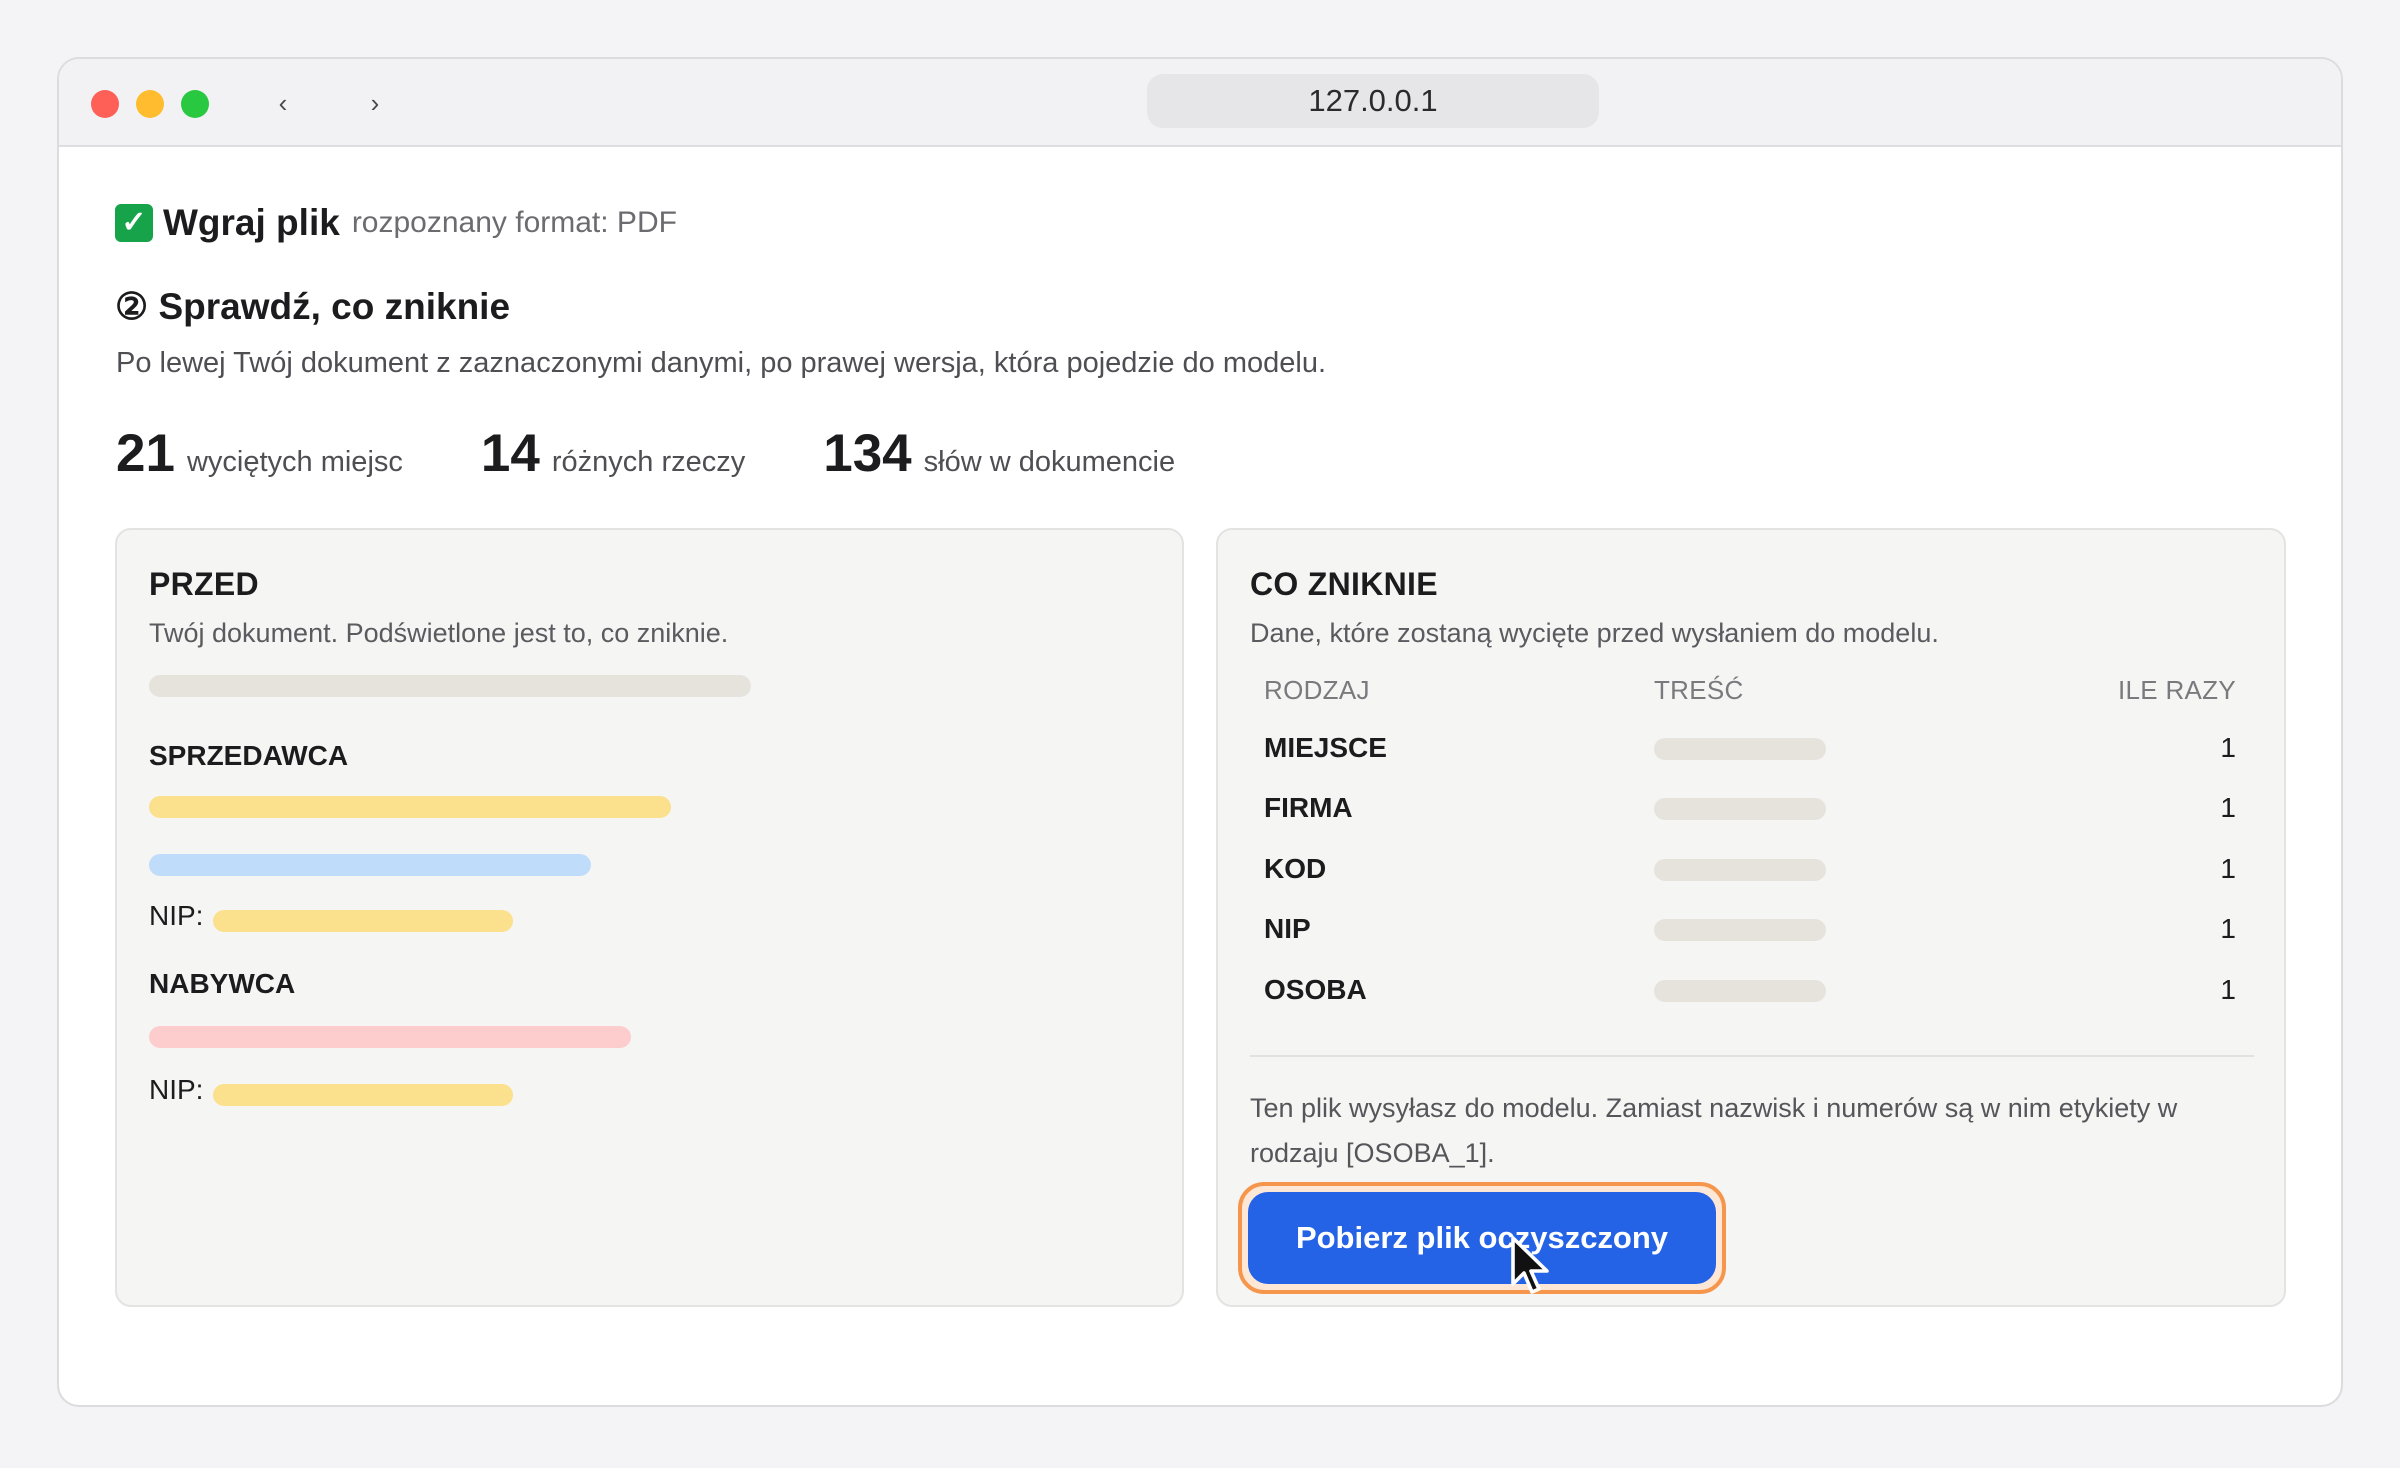 The image size is (2400, 1468). I want to click on forward-arrow-icon: ›, so click(375, 103).